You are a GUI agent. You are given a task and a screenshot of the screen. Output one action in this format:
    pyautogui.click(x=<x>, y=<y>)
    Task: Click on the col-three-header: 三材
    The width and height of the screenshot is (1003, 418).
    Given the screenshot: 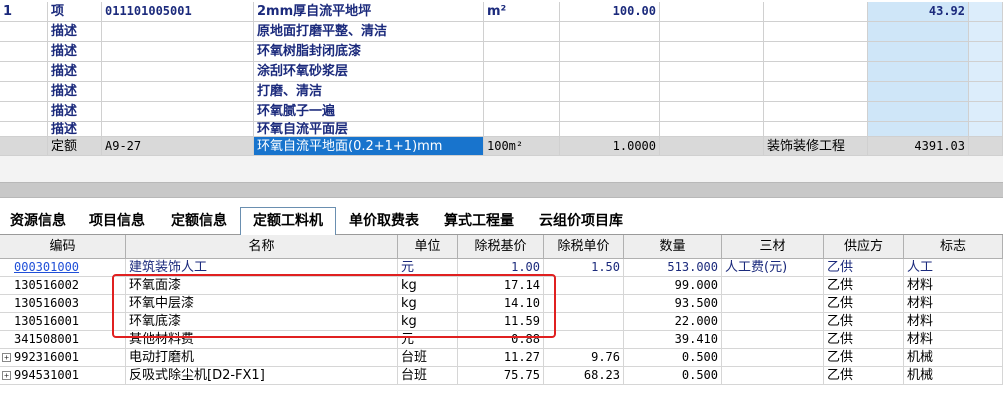 What is the action you would take?
    pyautogui.click(x=773, y=246)
    